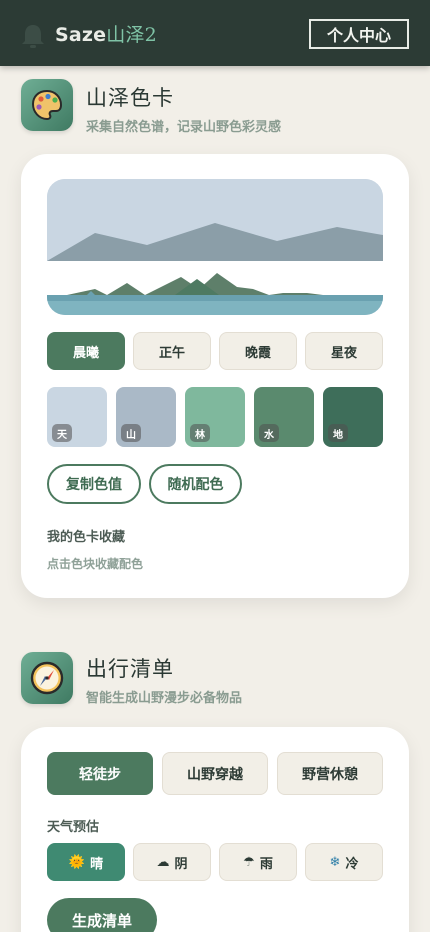 Image resolution: width=430 pixels, height=932 pixels. What do you see at coordinates (77, 862) in the screenshot?
I see `sun-icon: 🌞` at bounding box center [77, 862].